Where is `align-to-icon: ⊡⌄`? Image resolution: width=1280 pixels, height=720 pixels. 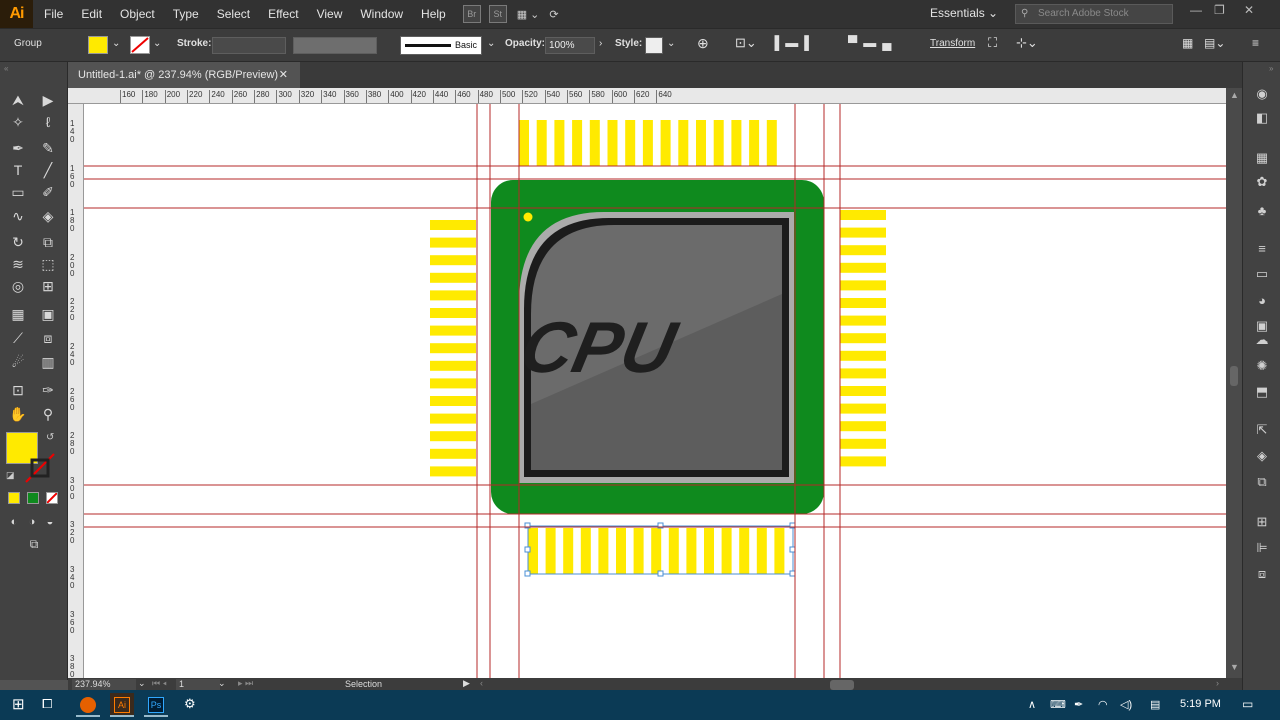 align-to-icon: ⊡⌄ is located at coordinates (746, 43).